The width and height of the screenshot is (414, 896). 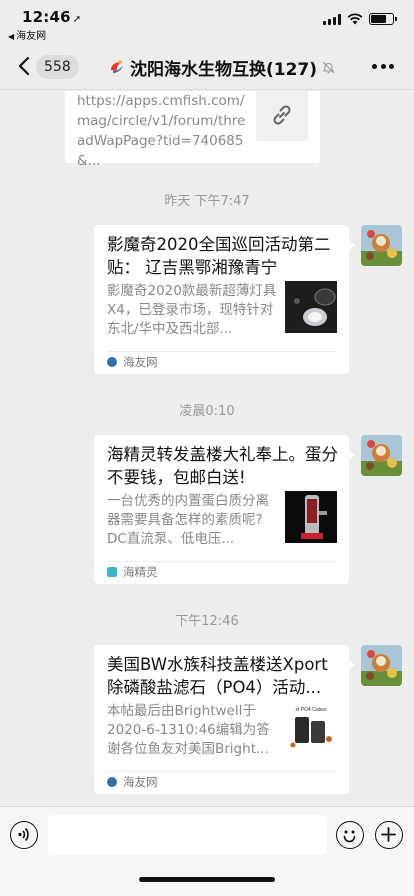 I want to click on haijingling-logo-icon, so click(x=112, y=572).